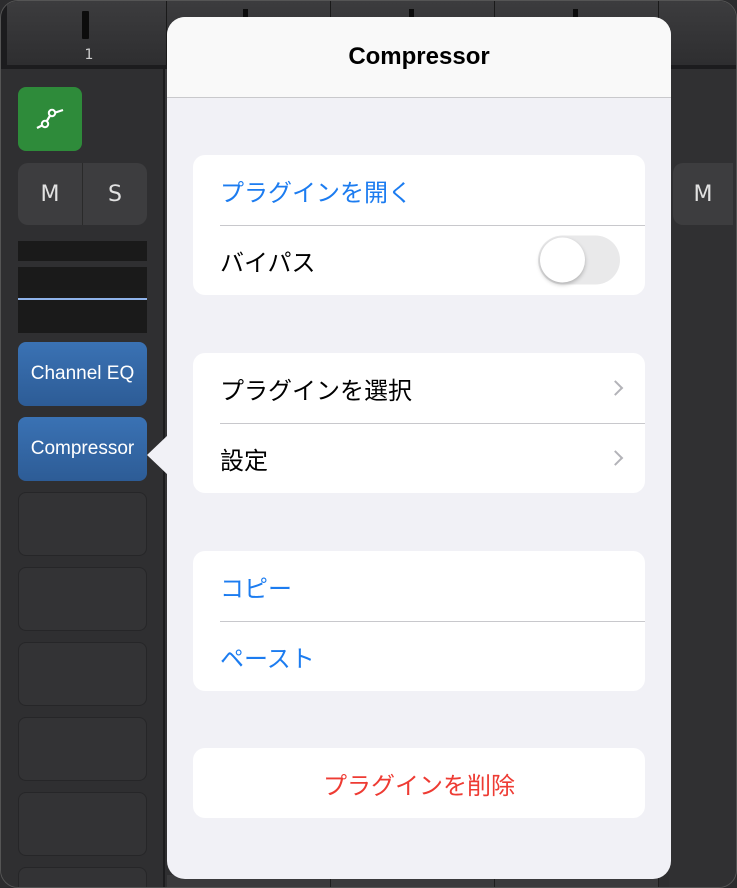 Image resolution: width=737 pixels, height=888 pixels. What do you see at coordinates (703, 194) in the screenshot?
I see `mute-button-next-channel: M` at bounding box center [703, 194].